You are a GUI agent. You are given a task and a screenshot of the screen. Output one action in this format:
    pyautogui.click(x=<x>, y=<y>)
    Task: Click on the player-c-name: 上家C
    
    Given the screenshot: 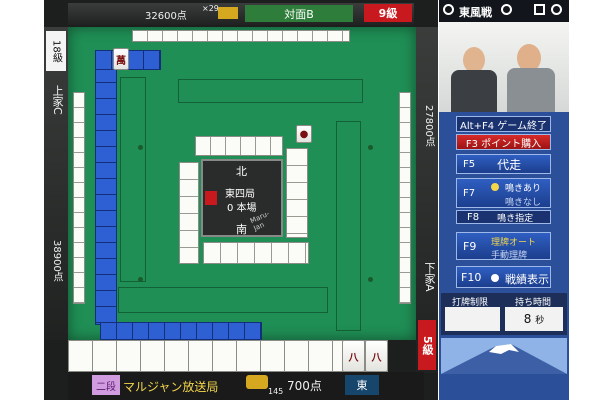 What is the action you would take?
    pyautogui.click(x=57, y=100)
    